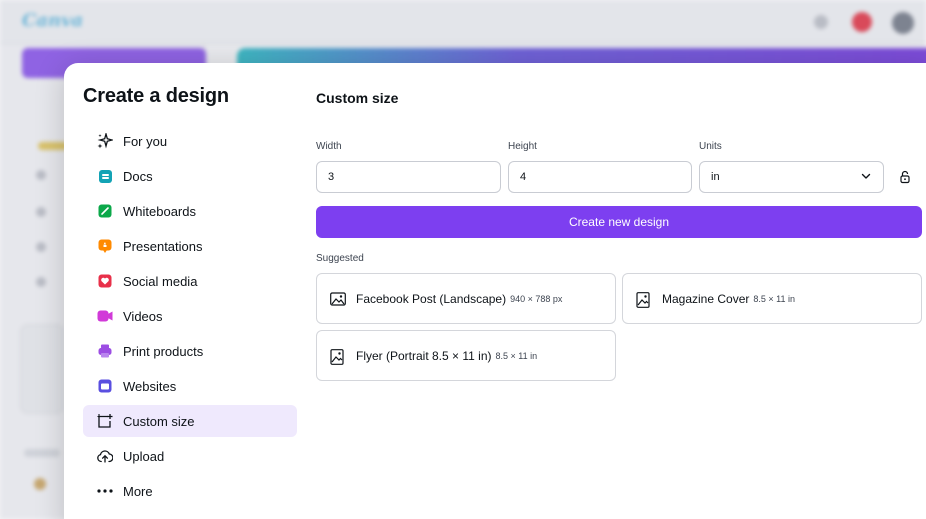  Describe the element at coordinates (138, 176) in the screenshot. I see `nav-item-label: Docs` at that location.